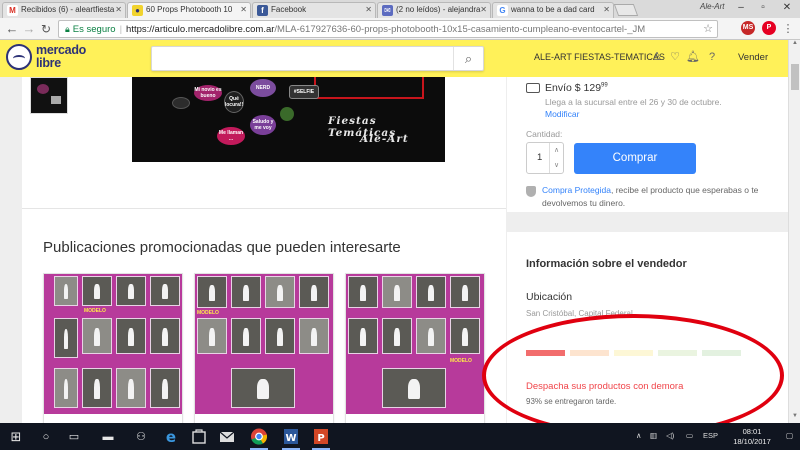 This screenshot has width=800, height=450. Describe the element at coordinates (657, 57) in the screenshot. I see `user-icon: ♙` at that location.